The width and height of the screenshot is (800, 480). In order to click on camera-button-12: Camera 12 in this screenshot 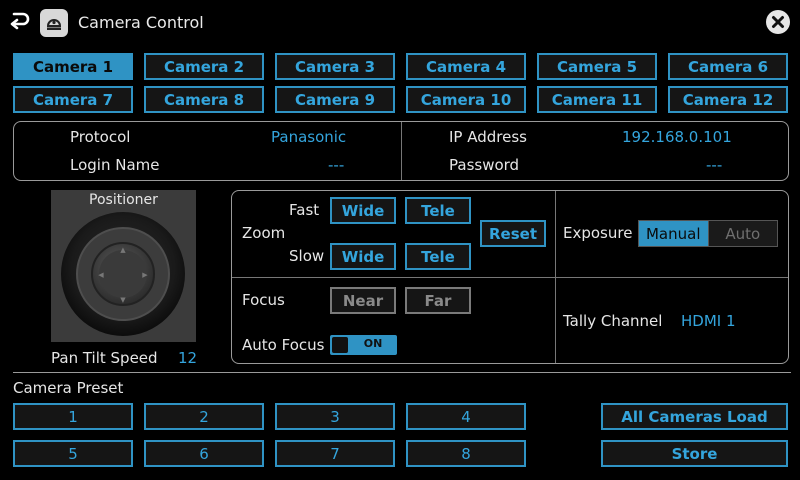, I will do `click(728, 99)`.